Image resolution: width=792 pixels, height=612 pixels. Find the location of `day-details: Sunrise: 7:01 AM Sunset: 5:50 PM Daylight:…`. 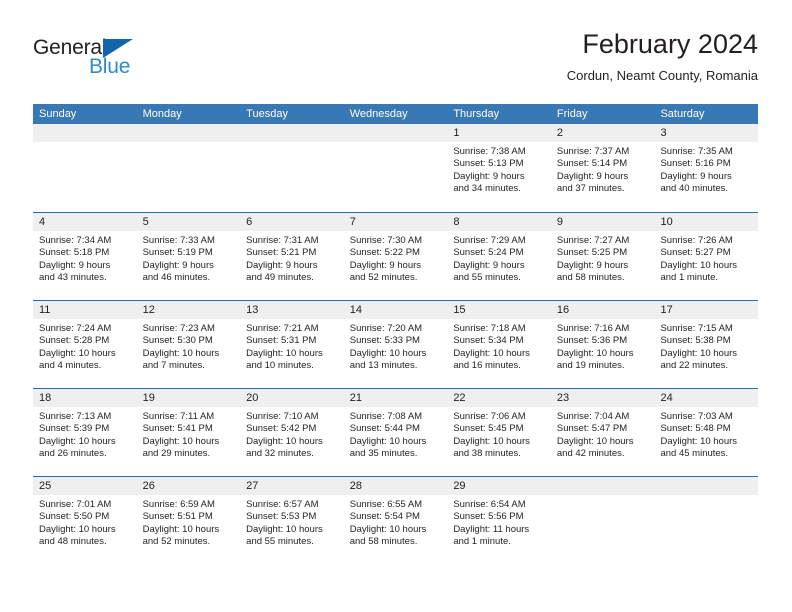

day-details: Sunrise: 7:01 AM Sunset: 5:50 PM Daylight:… is located at coordinates (85, 522).